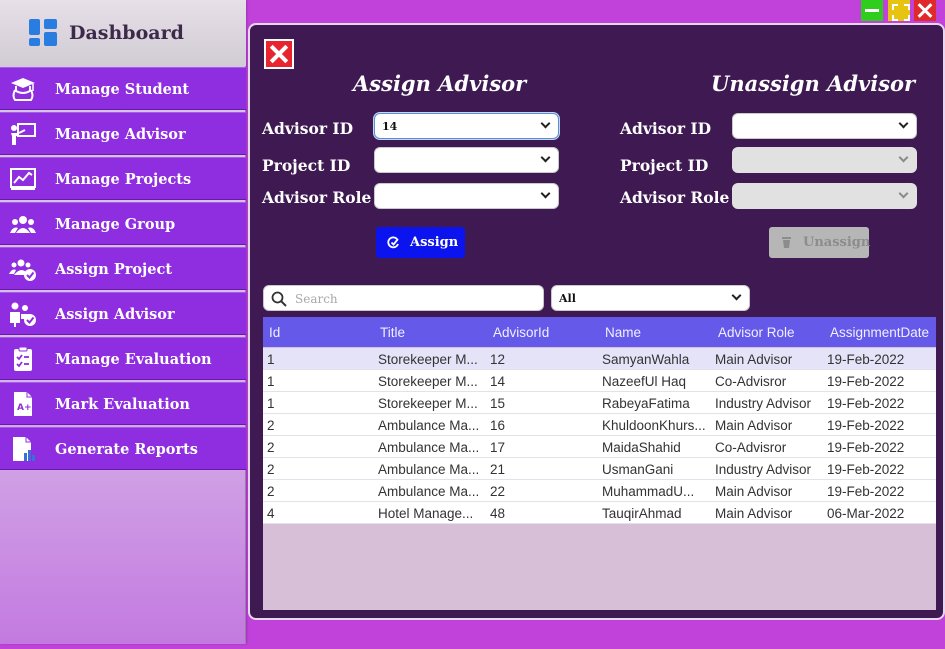  Describe the element at coordinates (498, 447) in the screenshot. I see `table-cell: 17` at that location.